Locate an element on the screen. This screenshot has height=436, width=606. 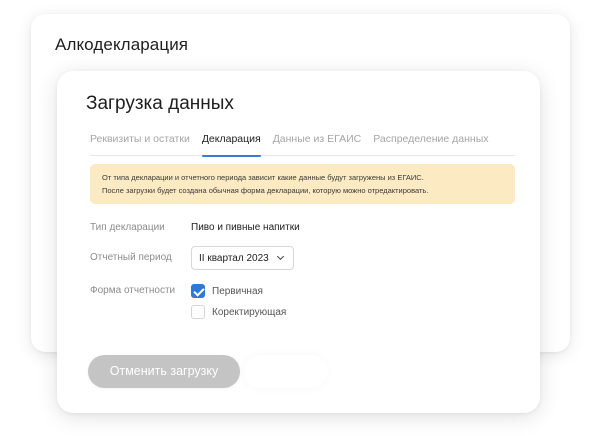
tab-egais-data: Данные из ЕГАИС is located at coordinates (317, 143).